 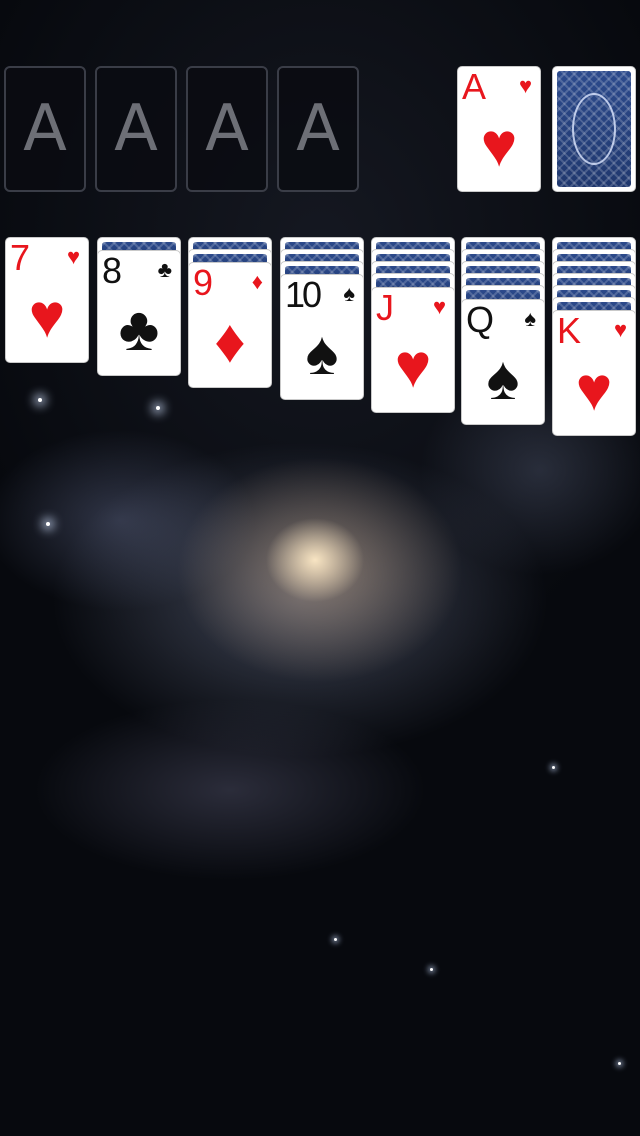 I want to click on tableau-card-7-hearts: 7 ♥ ♥, so click(x=47, y=300).